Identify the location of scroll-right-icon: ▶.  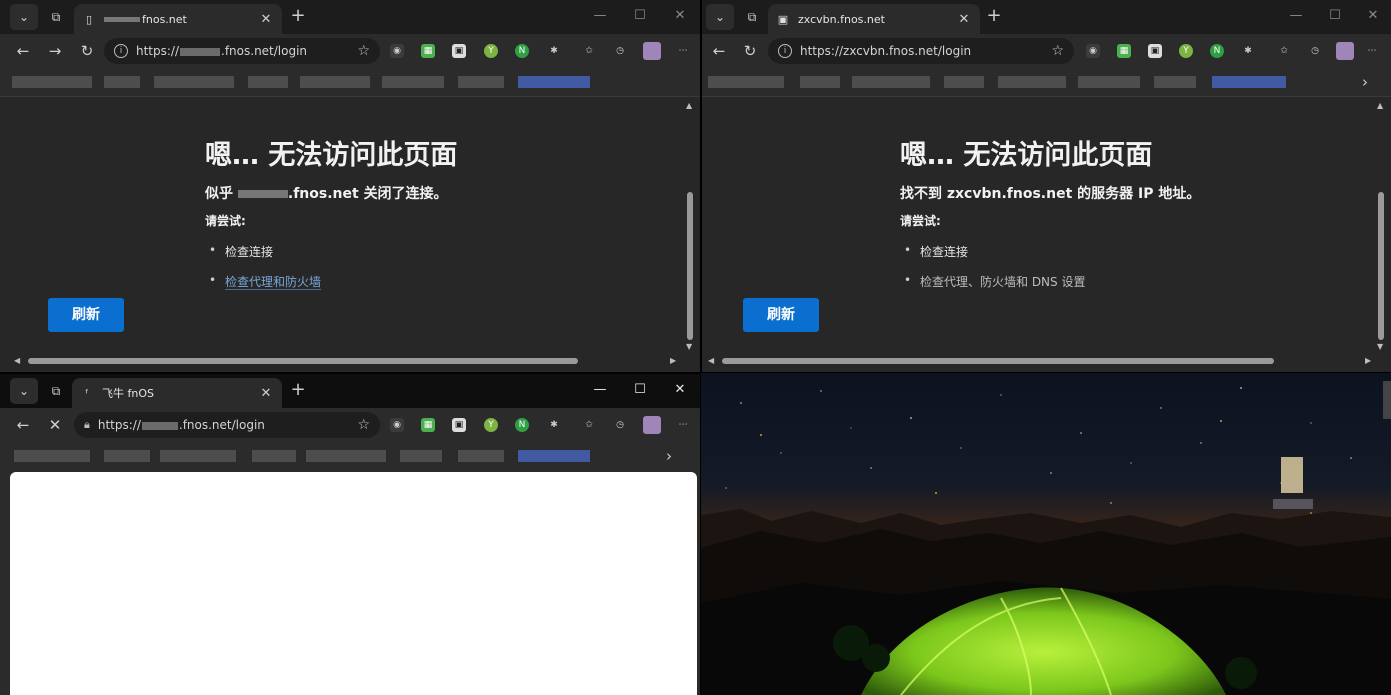
(673, 360).